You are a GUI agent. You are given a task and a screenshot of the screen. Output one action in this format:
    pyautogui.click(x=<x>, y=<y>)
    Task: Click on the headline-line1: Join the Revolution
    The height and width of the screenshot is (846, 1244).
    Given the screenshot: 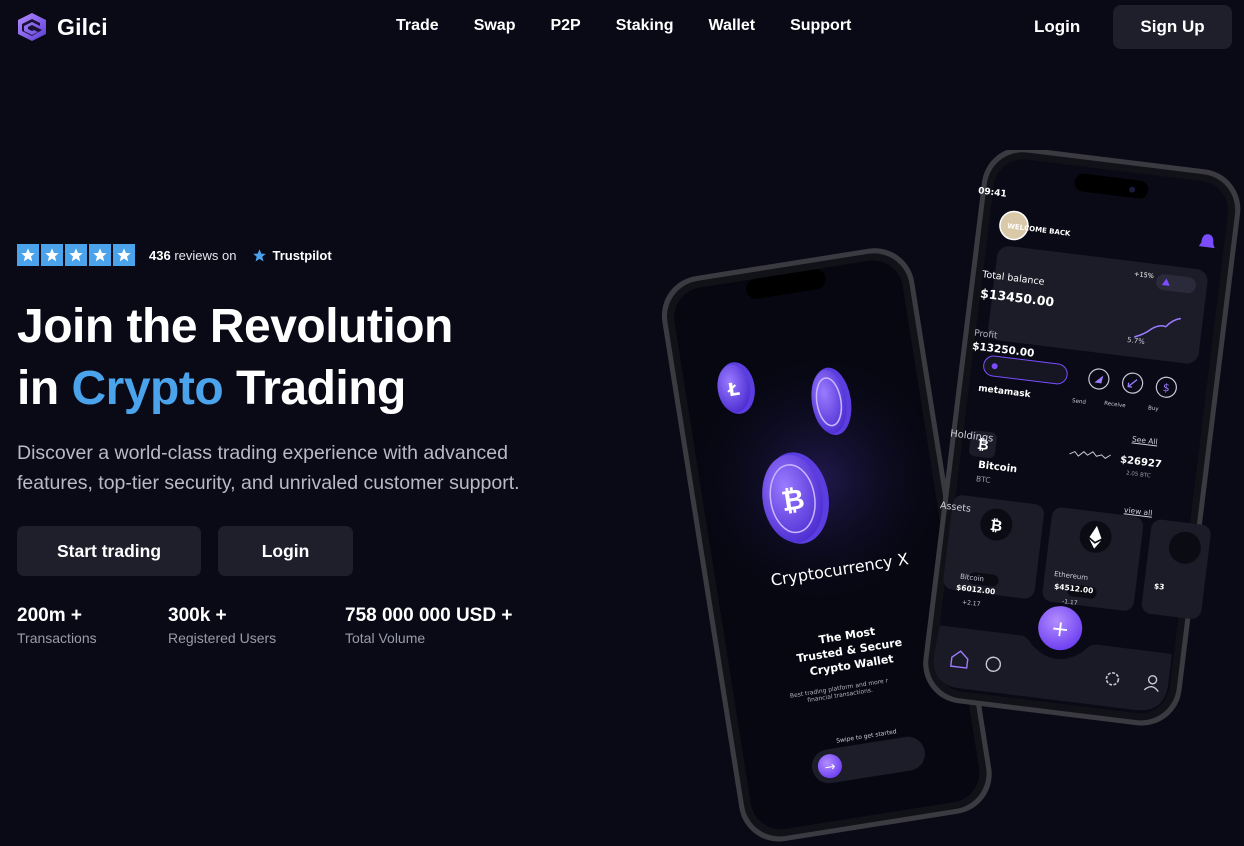 What is the action you would take?
    pyautogui.click(x=235, y=326)
    